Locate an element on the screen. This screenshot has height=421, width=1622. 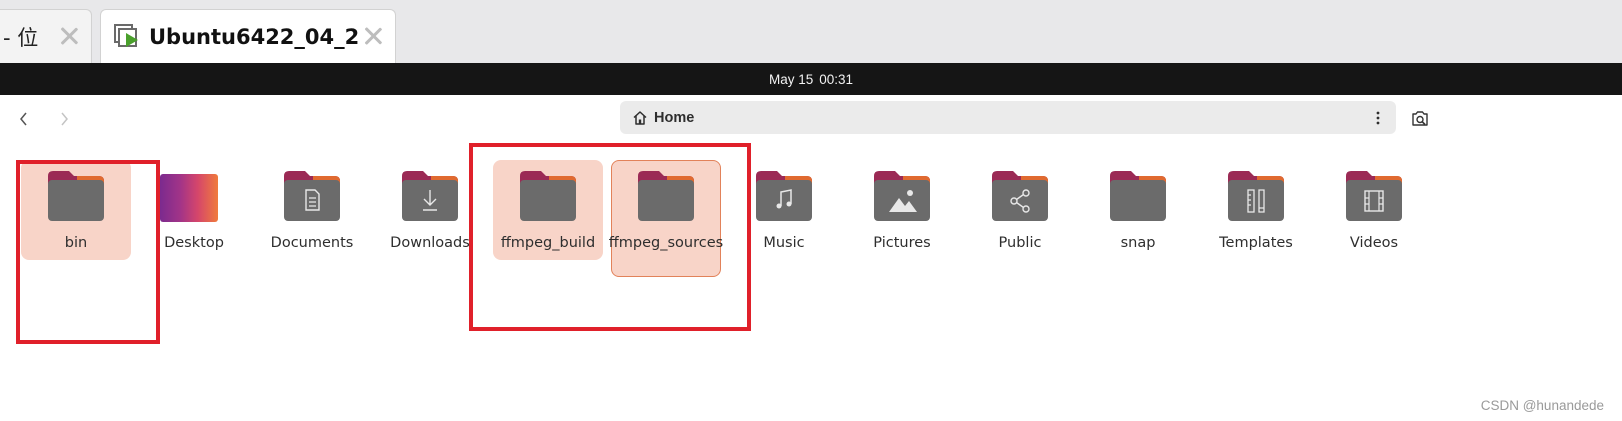
forward-button is located at coordinates (64, 119).